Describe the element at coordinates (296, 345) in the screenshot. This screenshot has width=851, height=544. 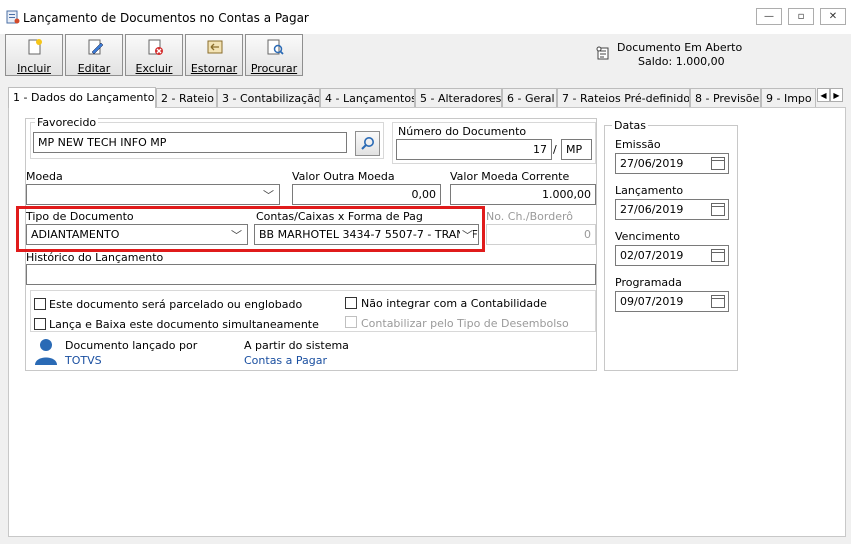
I see `sistema-label: A partir do sistema` at that location.